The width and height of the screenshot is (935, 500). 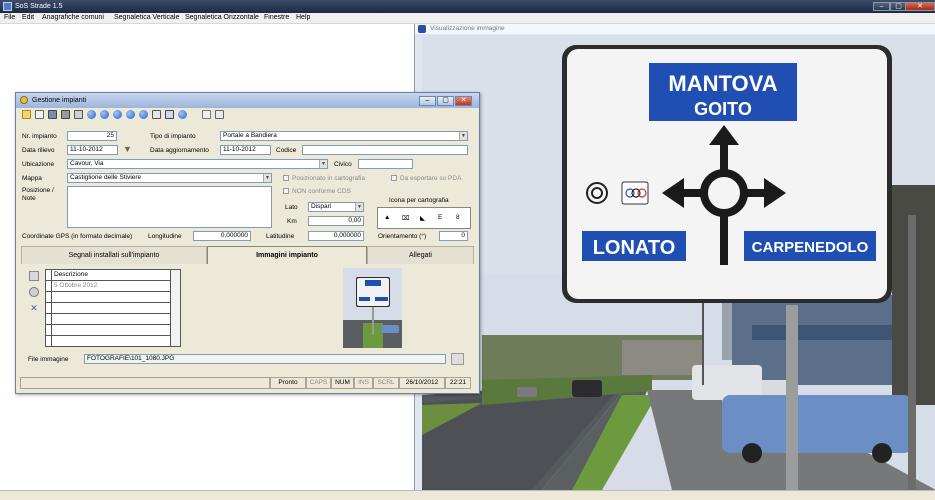 What do you see at coordinates (24, 100) in the screenshot?
I see `lightbulb-icon` at bounding box center [24, 100].